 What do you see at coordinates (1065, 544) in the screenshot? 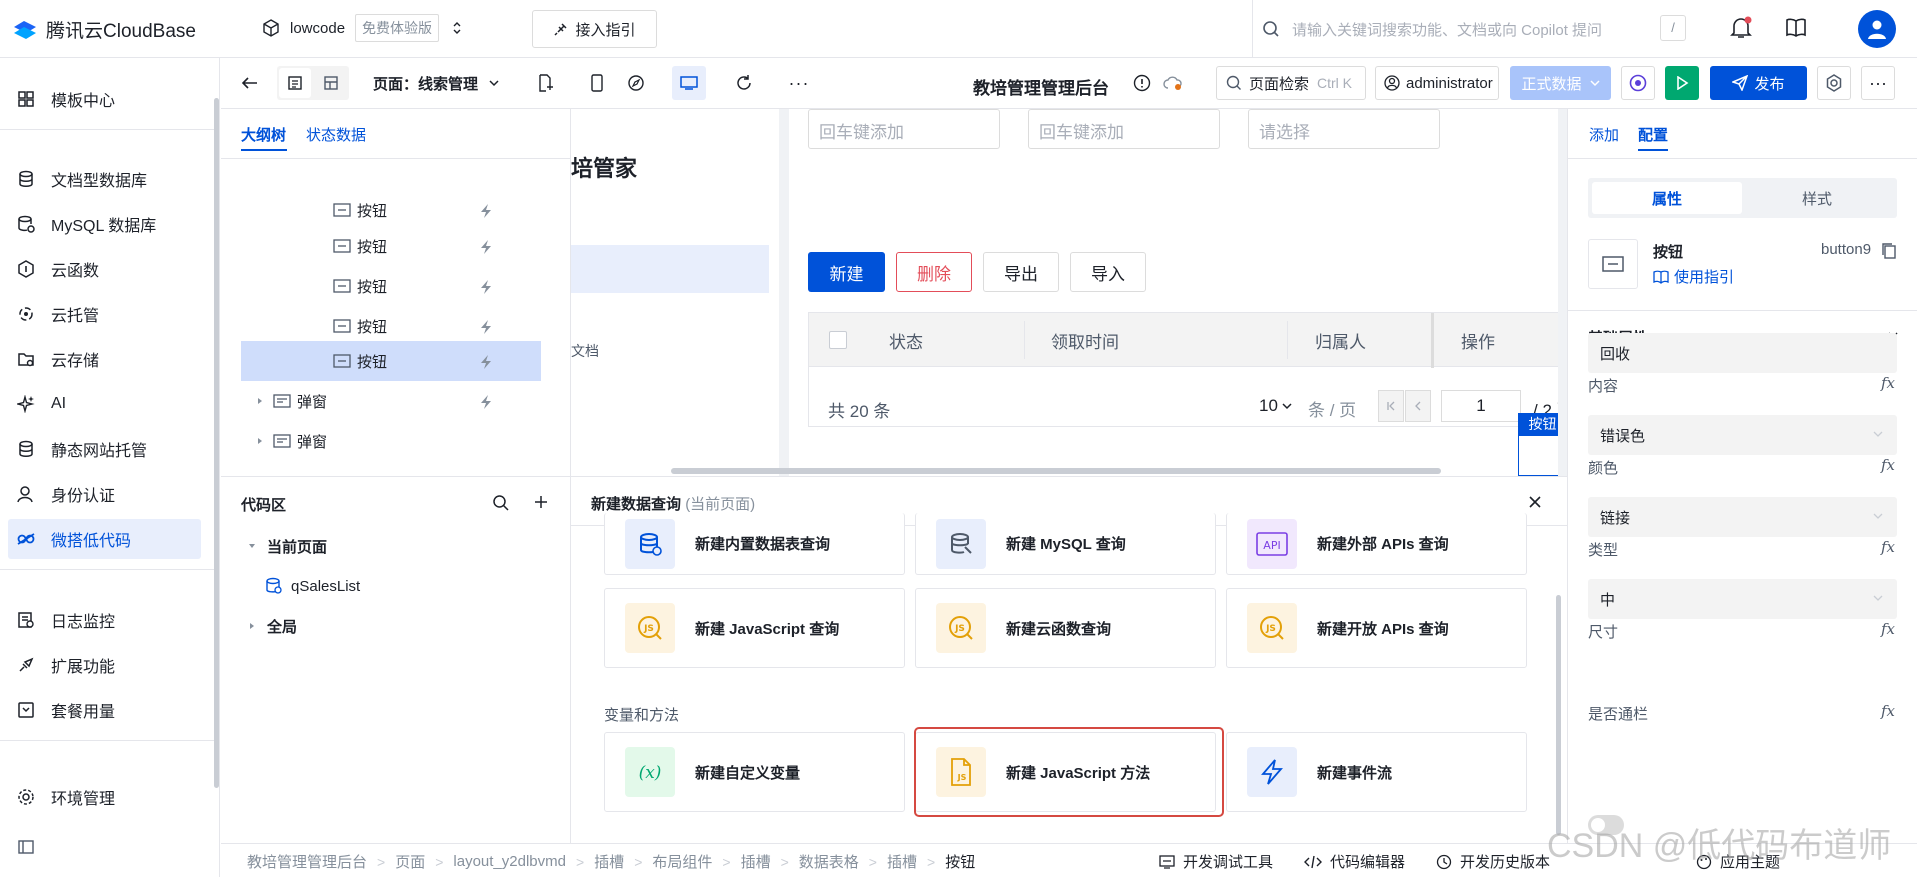
I see `card-mysql-query: 新建 MySQL 查询` at bounding box center [1065, 544].